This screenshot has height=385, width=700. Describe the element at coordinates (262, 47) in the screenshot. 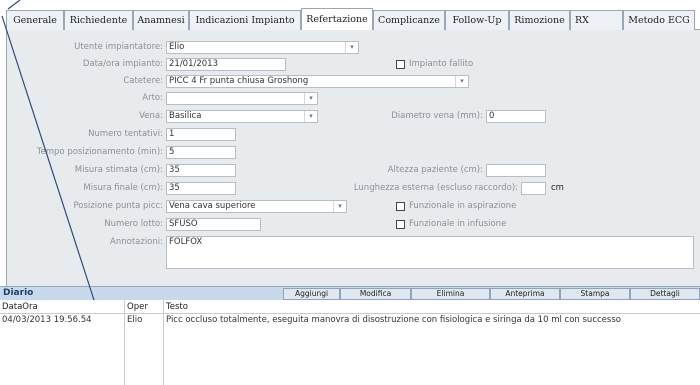

I see `utente-combo: Elio ▾` at that location.